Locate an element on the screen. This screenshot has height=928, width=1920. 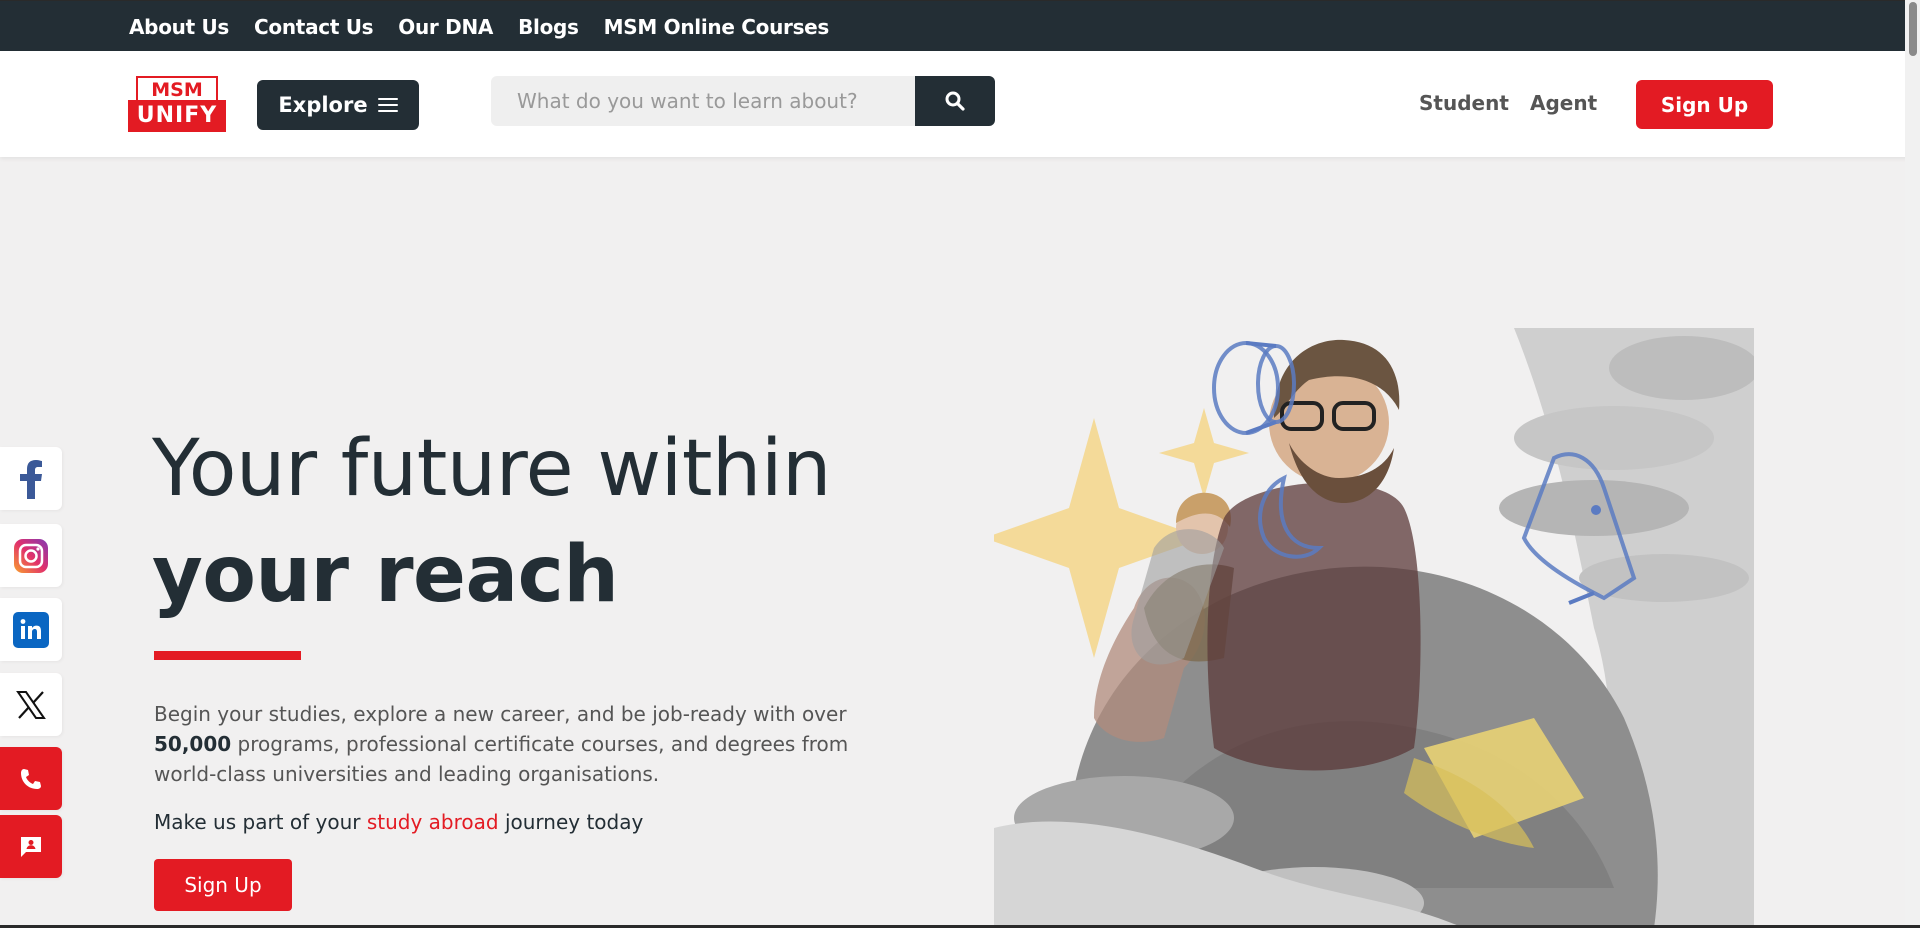
instagram-icon is located at coordinates (31, 555).